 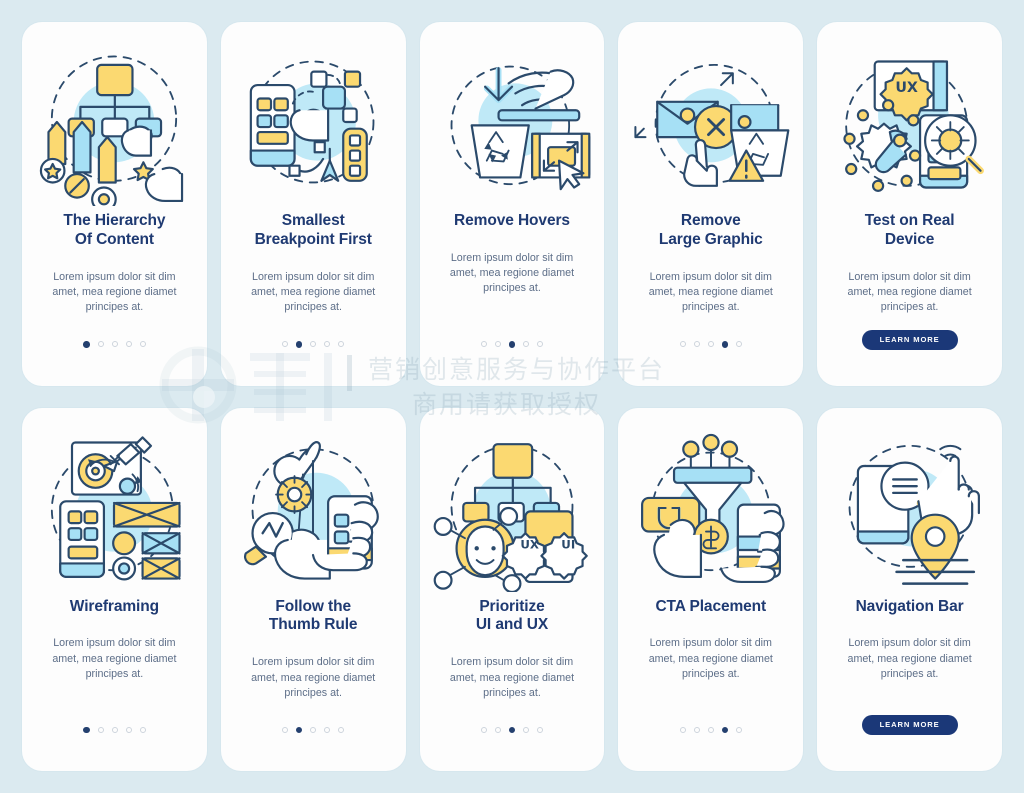 I want to click on navigation-bar-illustration, so click(x=914, y=514).